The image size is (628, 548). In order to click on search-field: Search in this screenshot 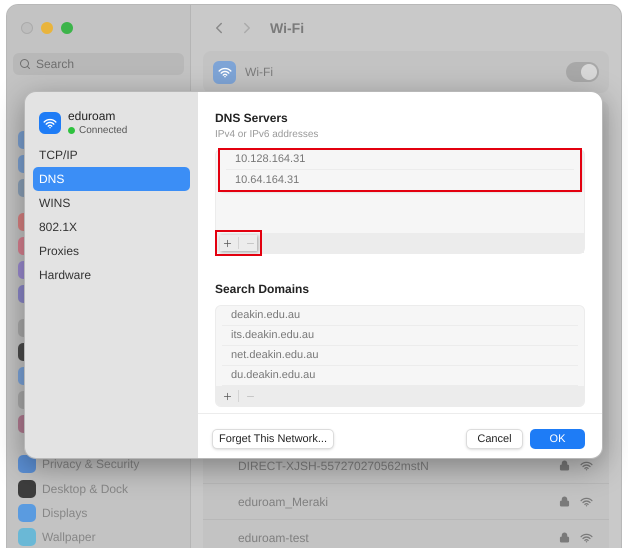, I will do `click(98, 64)`.